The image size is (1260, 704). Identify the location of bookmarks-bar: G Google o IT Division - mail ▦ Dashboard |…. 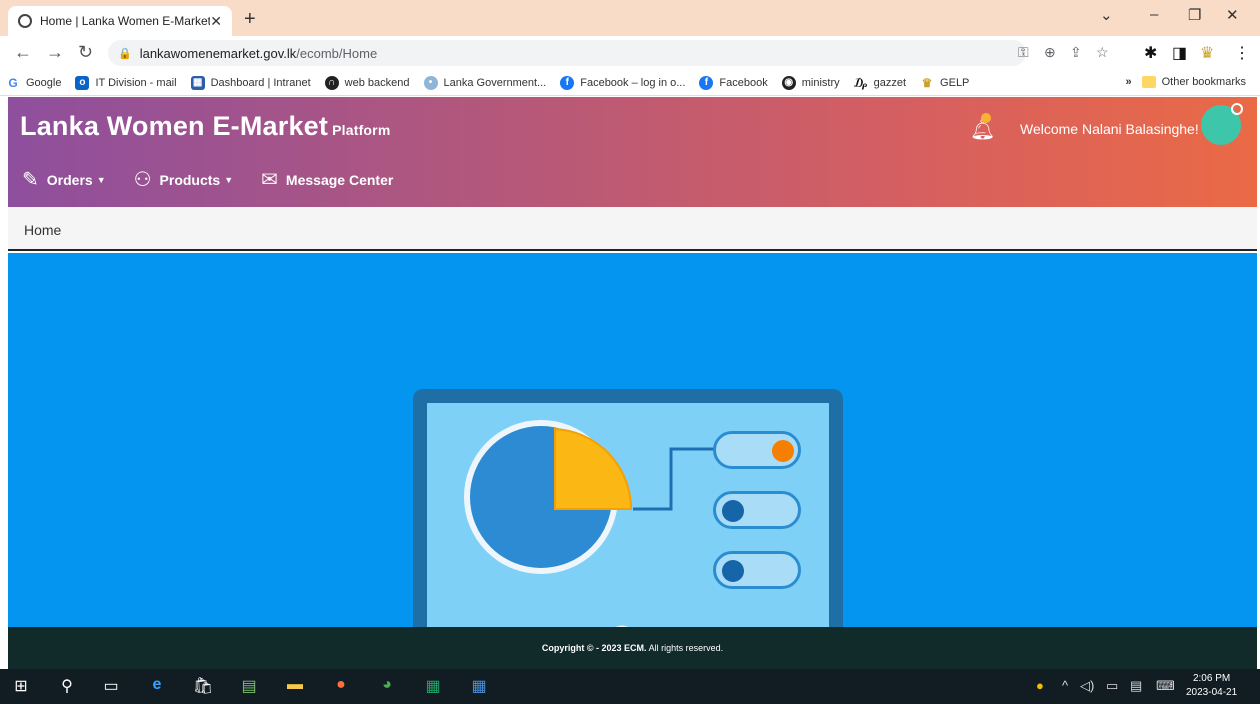
(630, 83).